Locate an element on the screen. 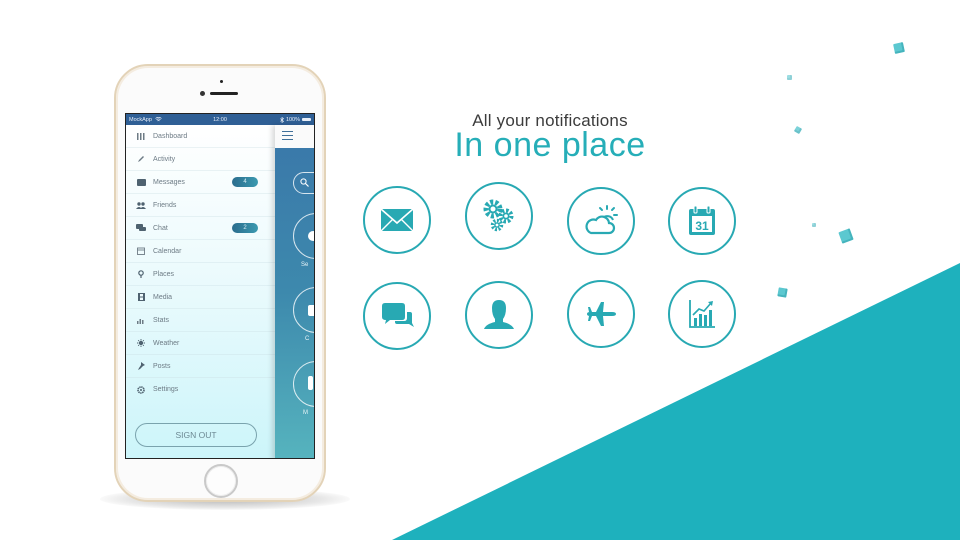  sign-out-button: SIGN OUT is located at coordinates (196, 435).